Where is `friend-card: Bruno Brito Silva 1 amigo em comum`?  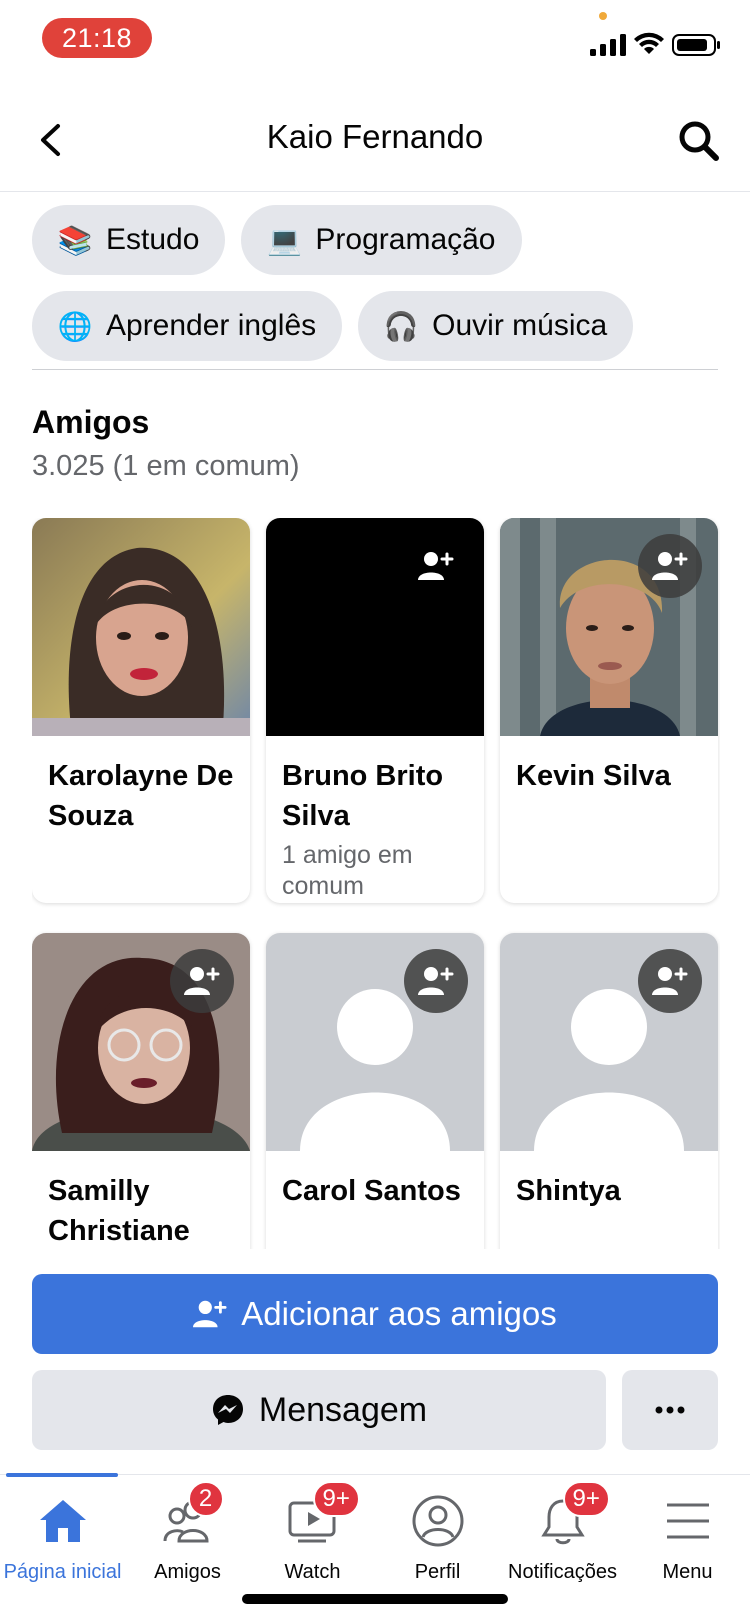 friend-card: Bruno Brito Silva 1 amigo em comum is located at coordinates (375, 710).